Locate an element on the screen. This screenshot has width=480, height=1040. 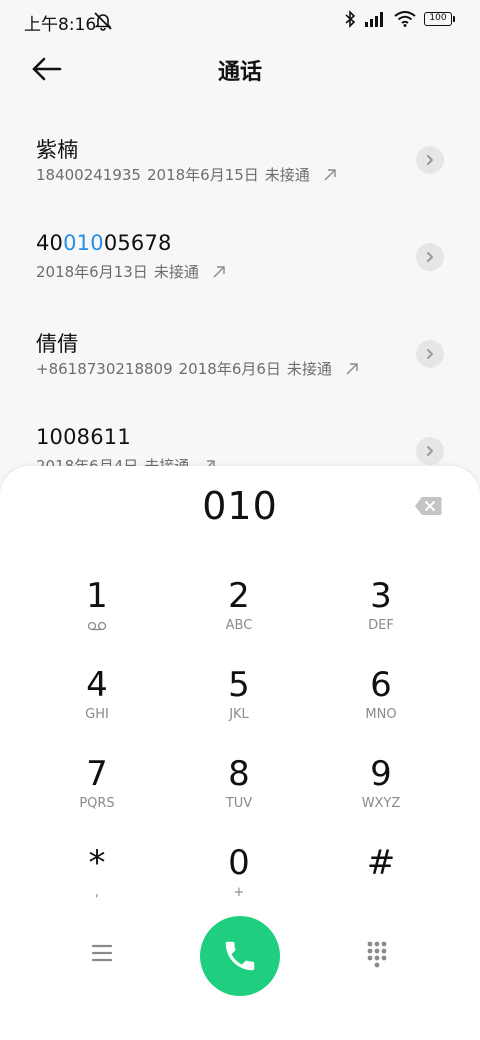
call-meta: 18400241935 2018年6月15日 未接通 is located at coordinates (187, 174).